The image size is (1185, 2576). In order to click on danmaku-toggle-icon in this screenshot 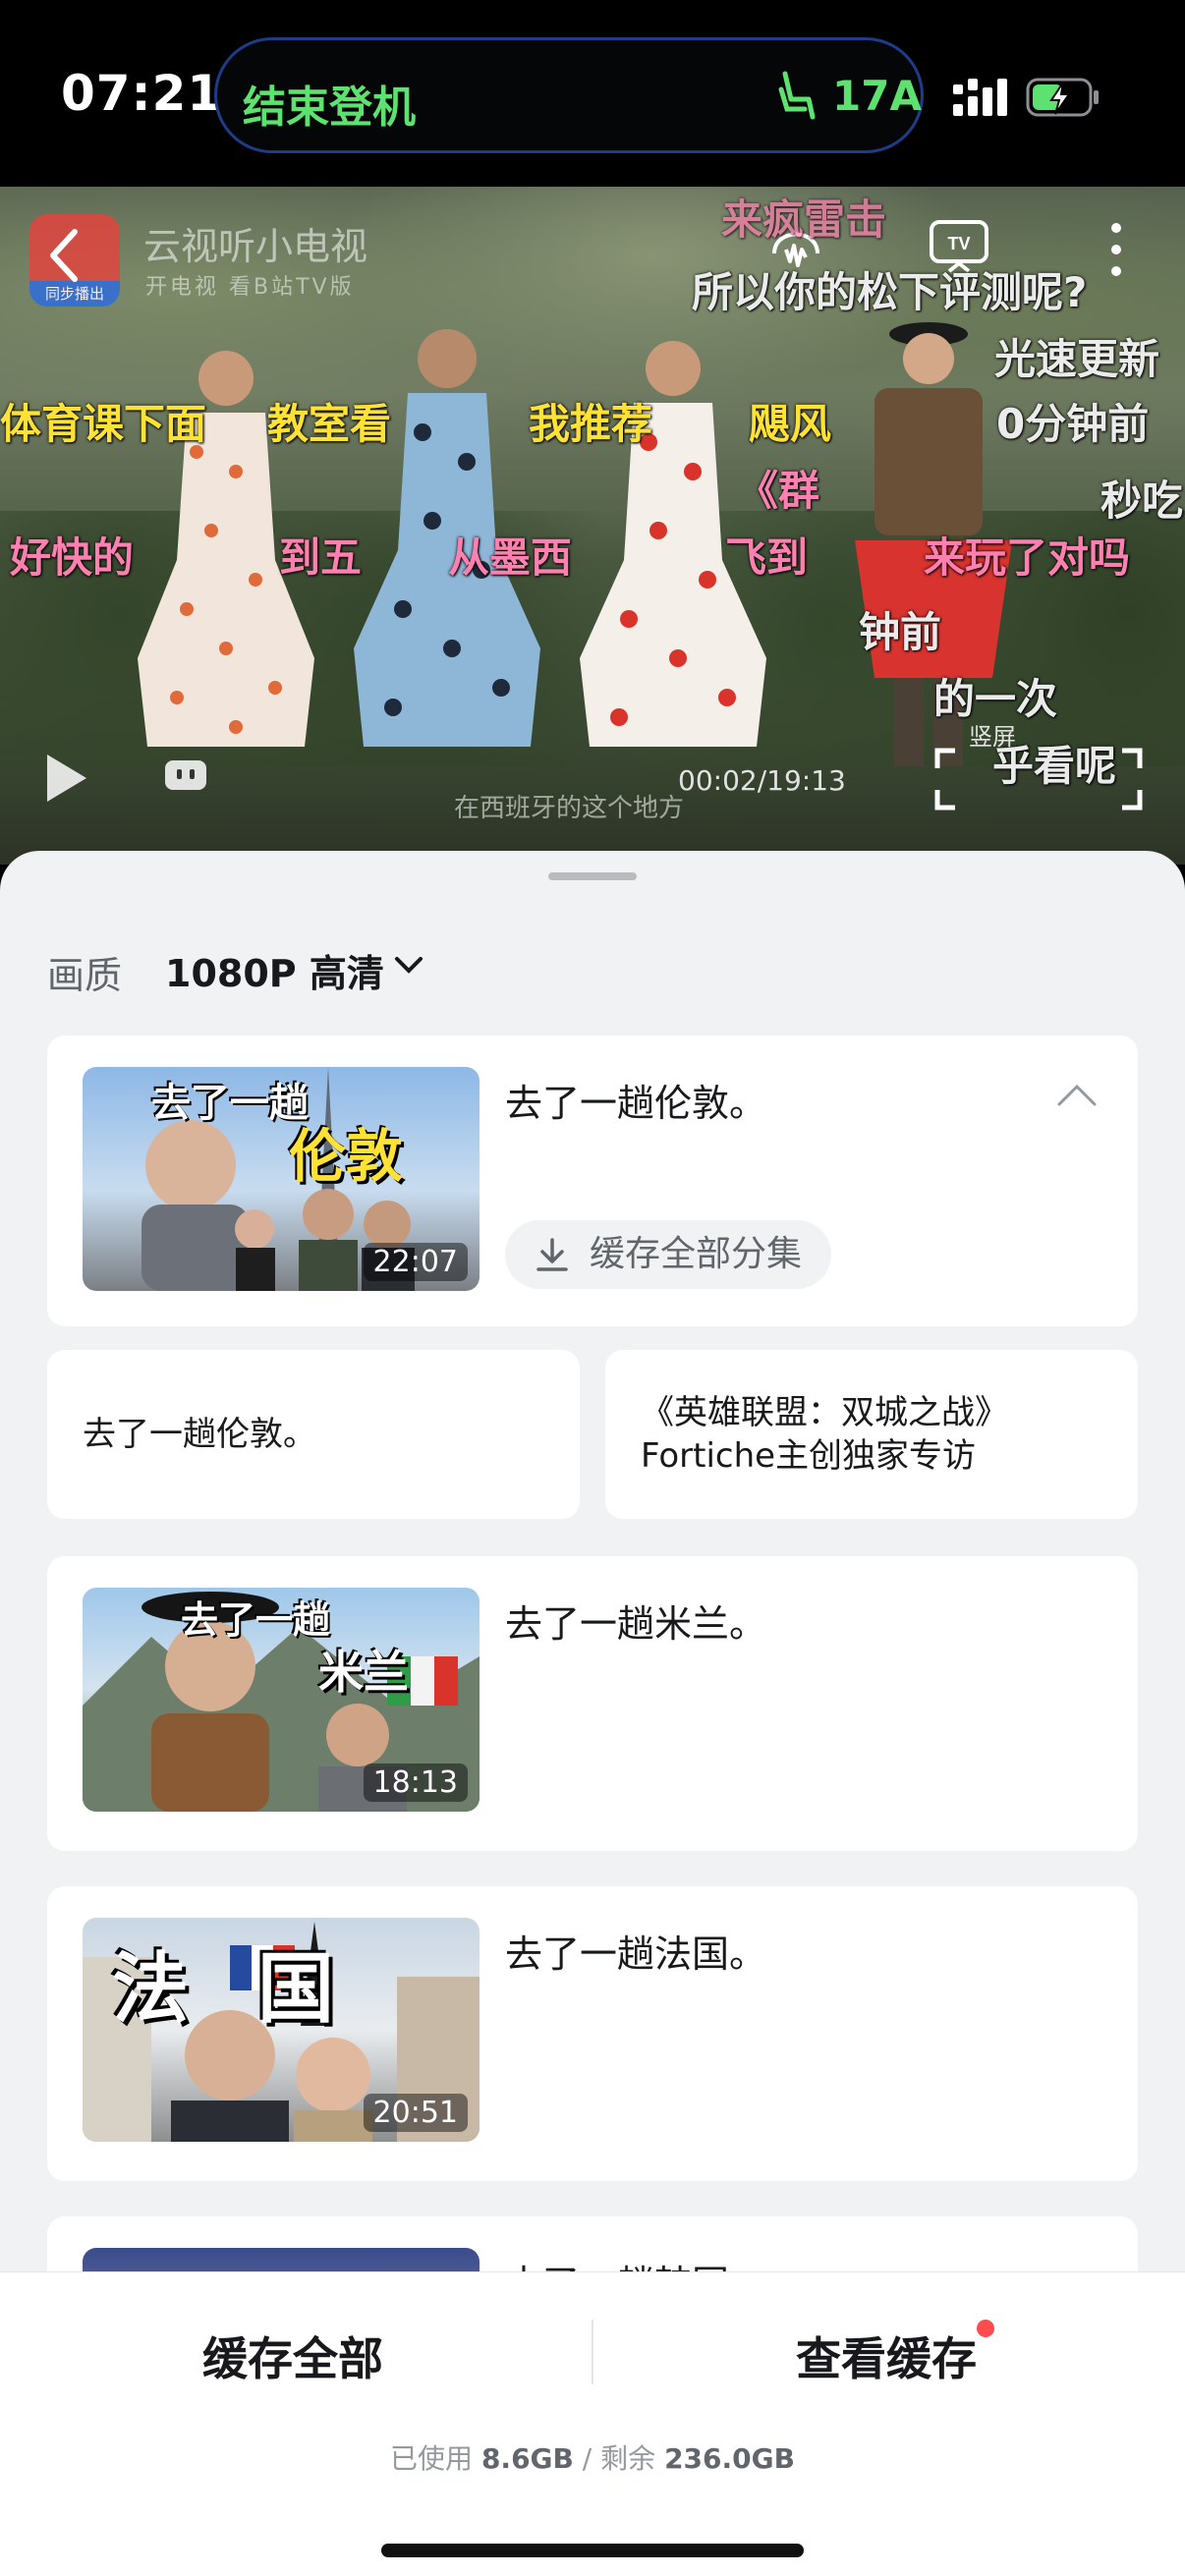, I will do `click(185, 775)`.